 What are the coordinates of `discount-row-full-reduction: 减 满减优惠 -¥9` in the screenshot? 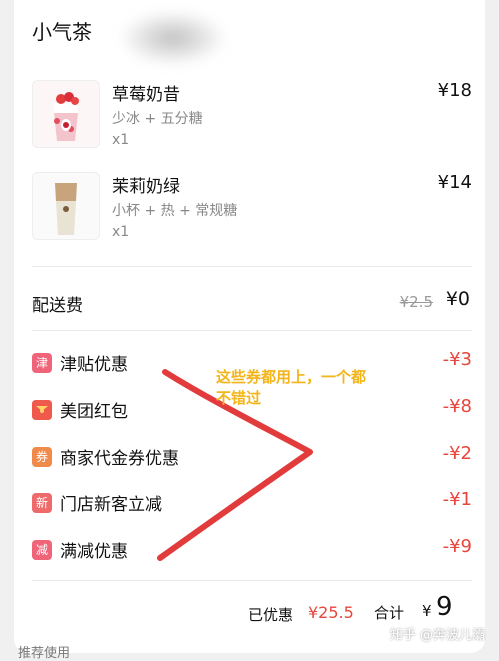 It's located at (252, 551).